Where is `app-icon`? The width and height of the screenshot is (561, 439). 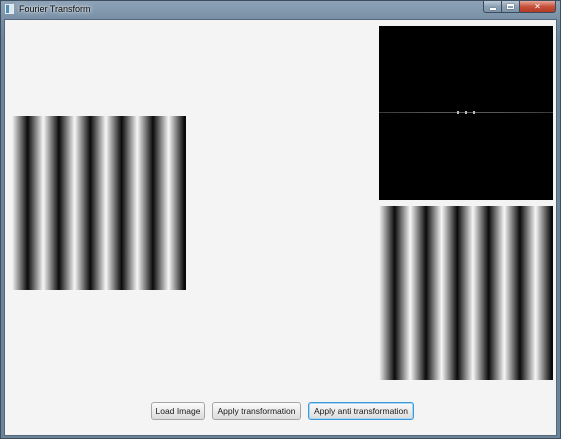 app-icon is located at coordinates (9, 9).